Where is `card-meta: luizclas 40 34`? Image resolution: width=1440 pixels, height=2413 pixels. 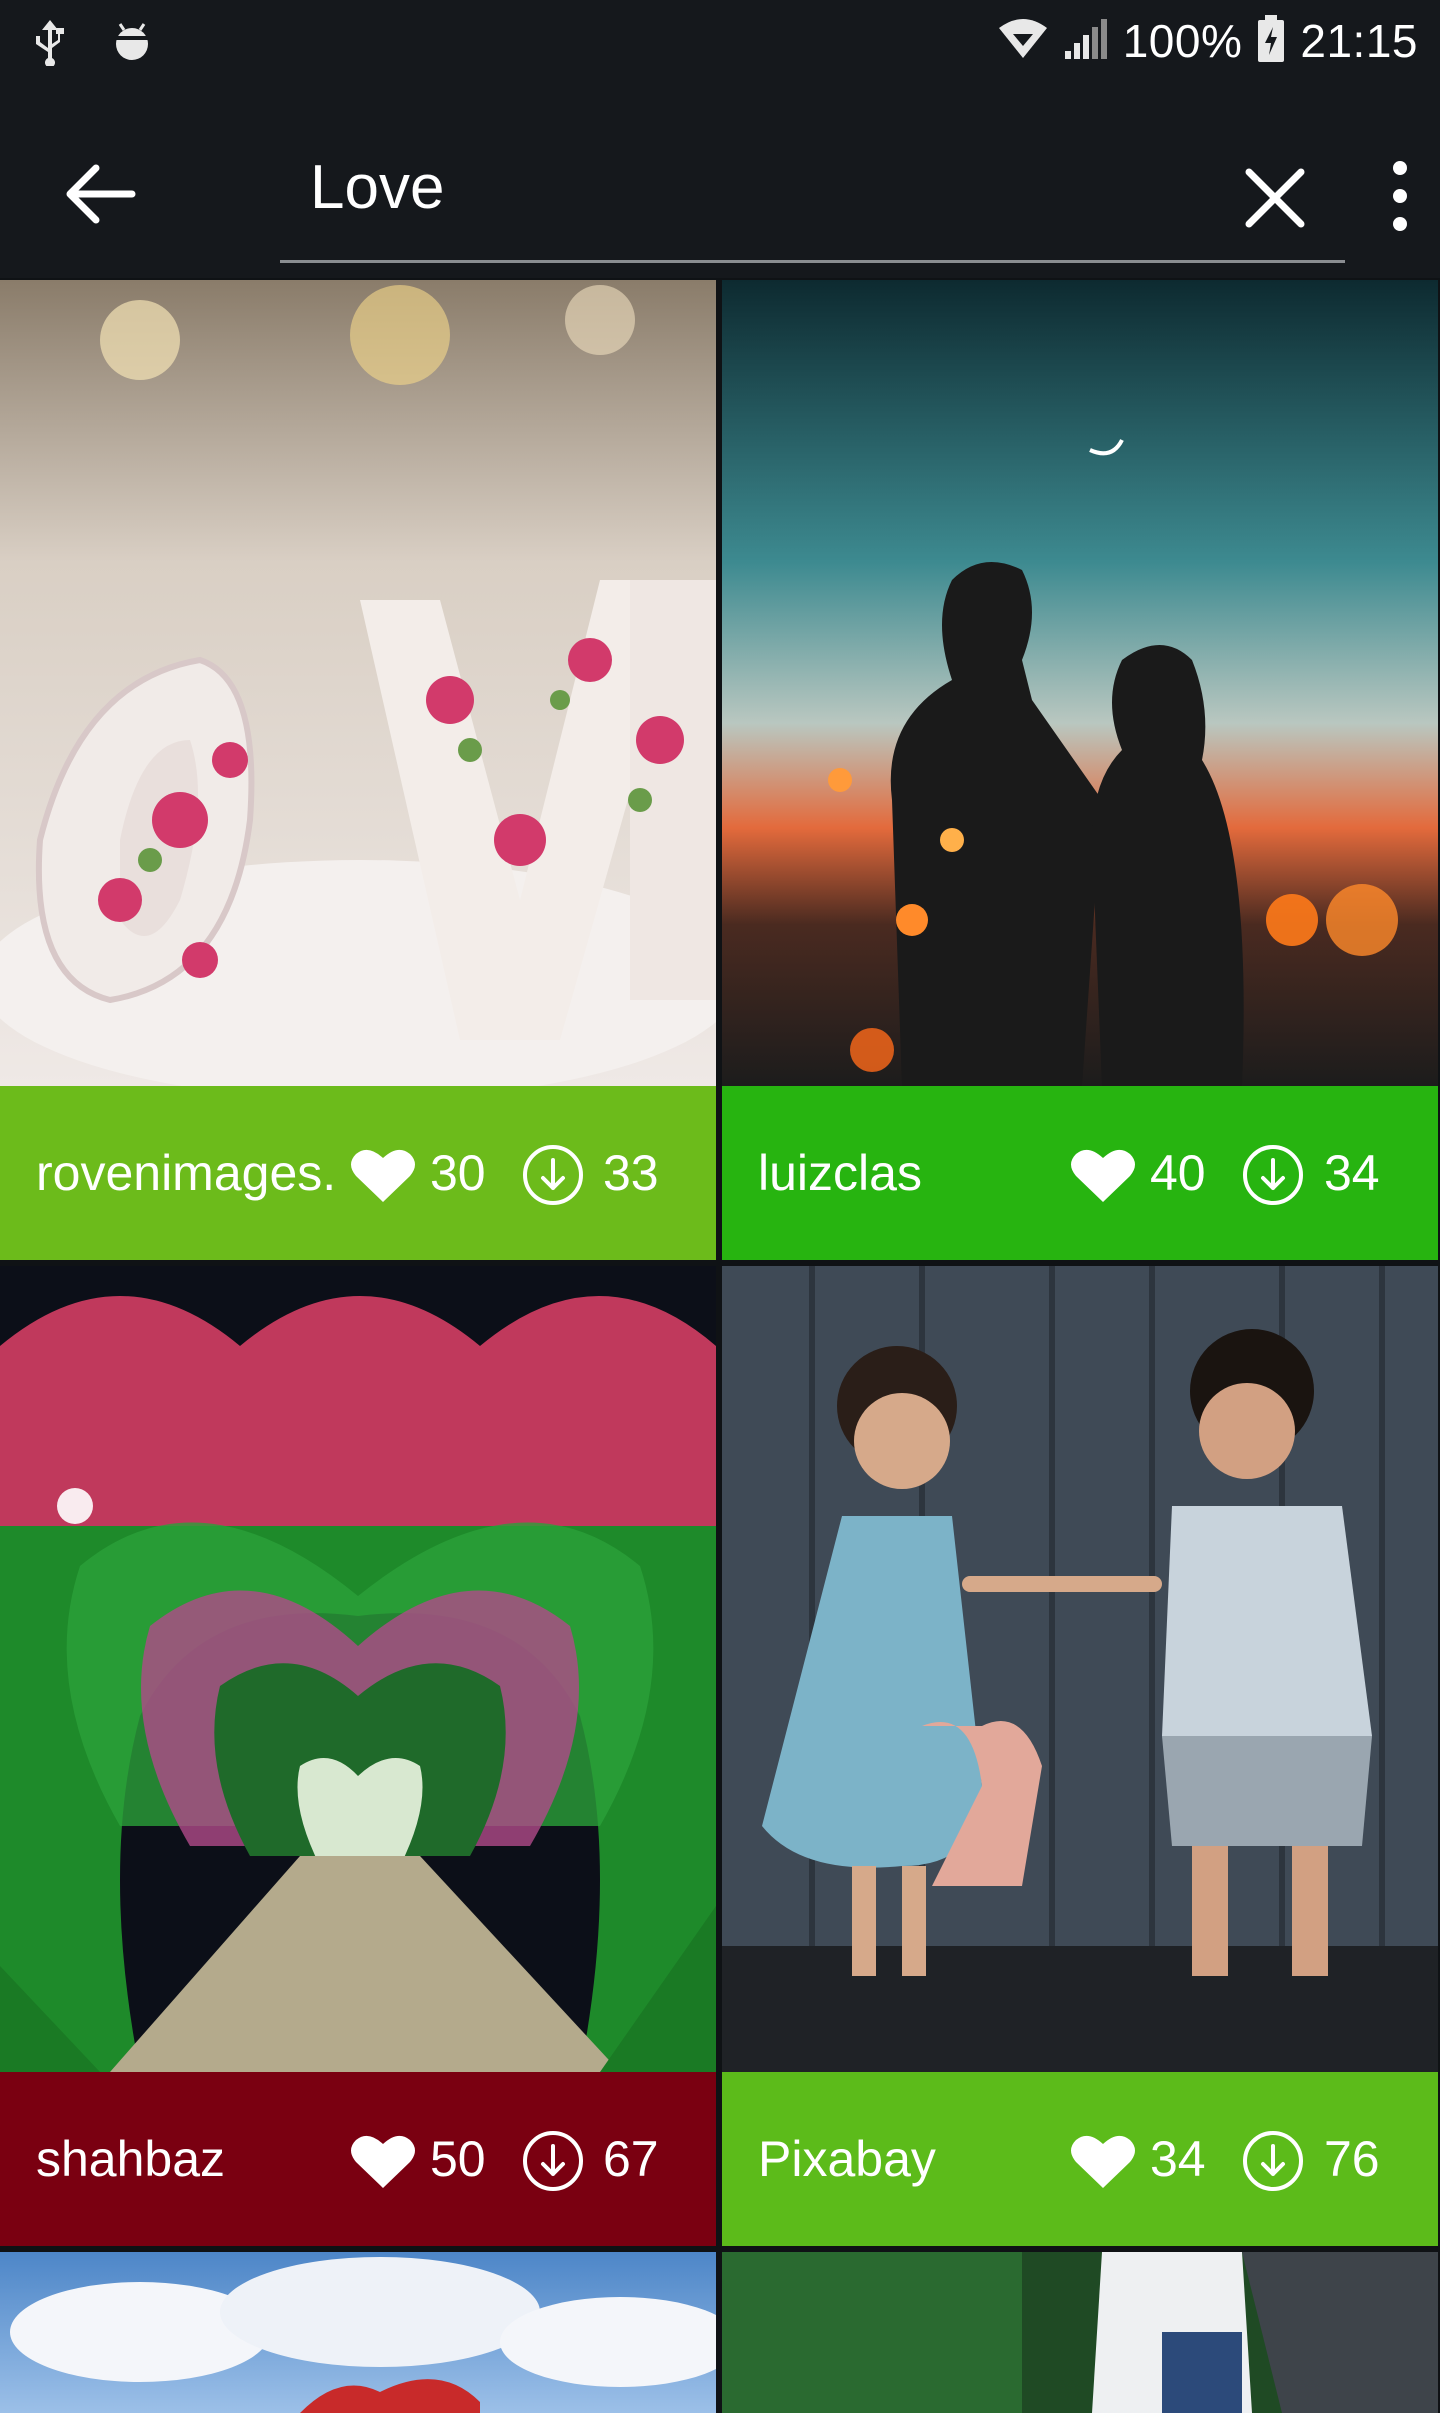 card-meta: luizclas 40 34 is located at coordinates (1080, 1173).